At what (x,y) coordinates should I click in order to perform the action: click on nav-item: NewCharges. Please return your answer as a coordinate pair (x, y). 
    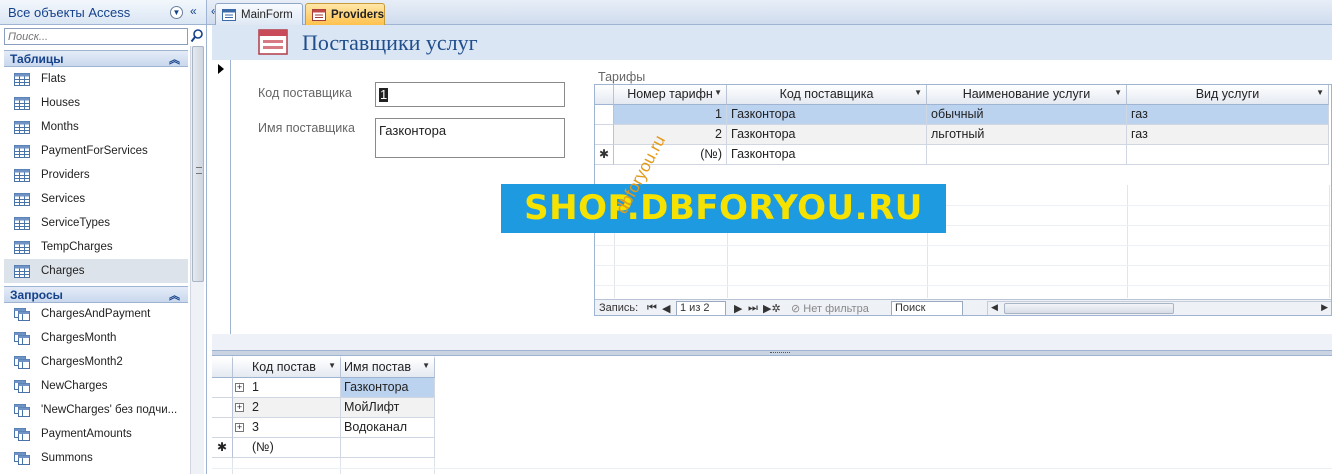
    Looking at the image, I should click on (96, 386).